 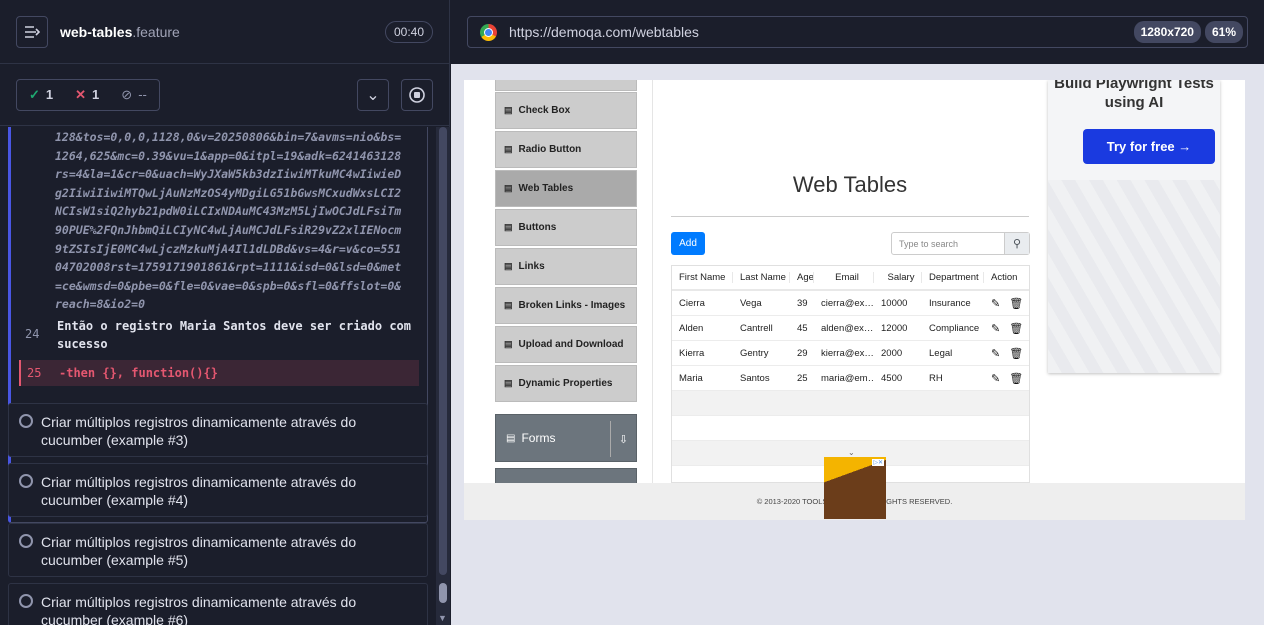 What do you see at coordinates (751, 303) in the screenshot?
I see `cell: Vega` at bounding box center [751, 303].